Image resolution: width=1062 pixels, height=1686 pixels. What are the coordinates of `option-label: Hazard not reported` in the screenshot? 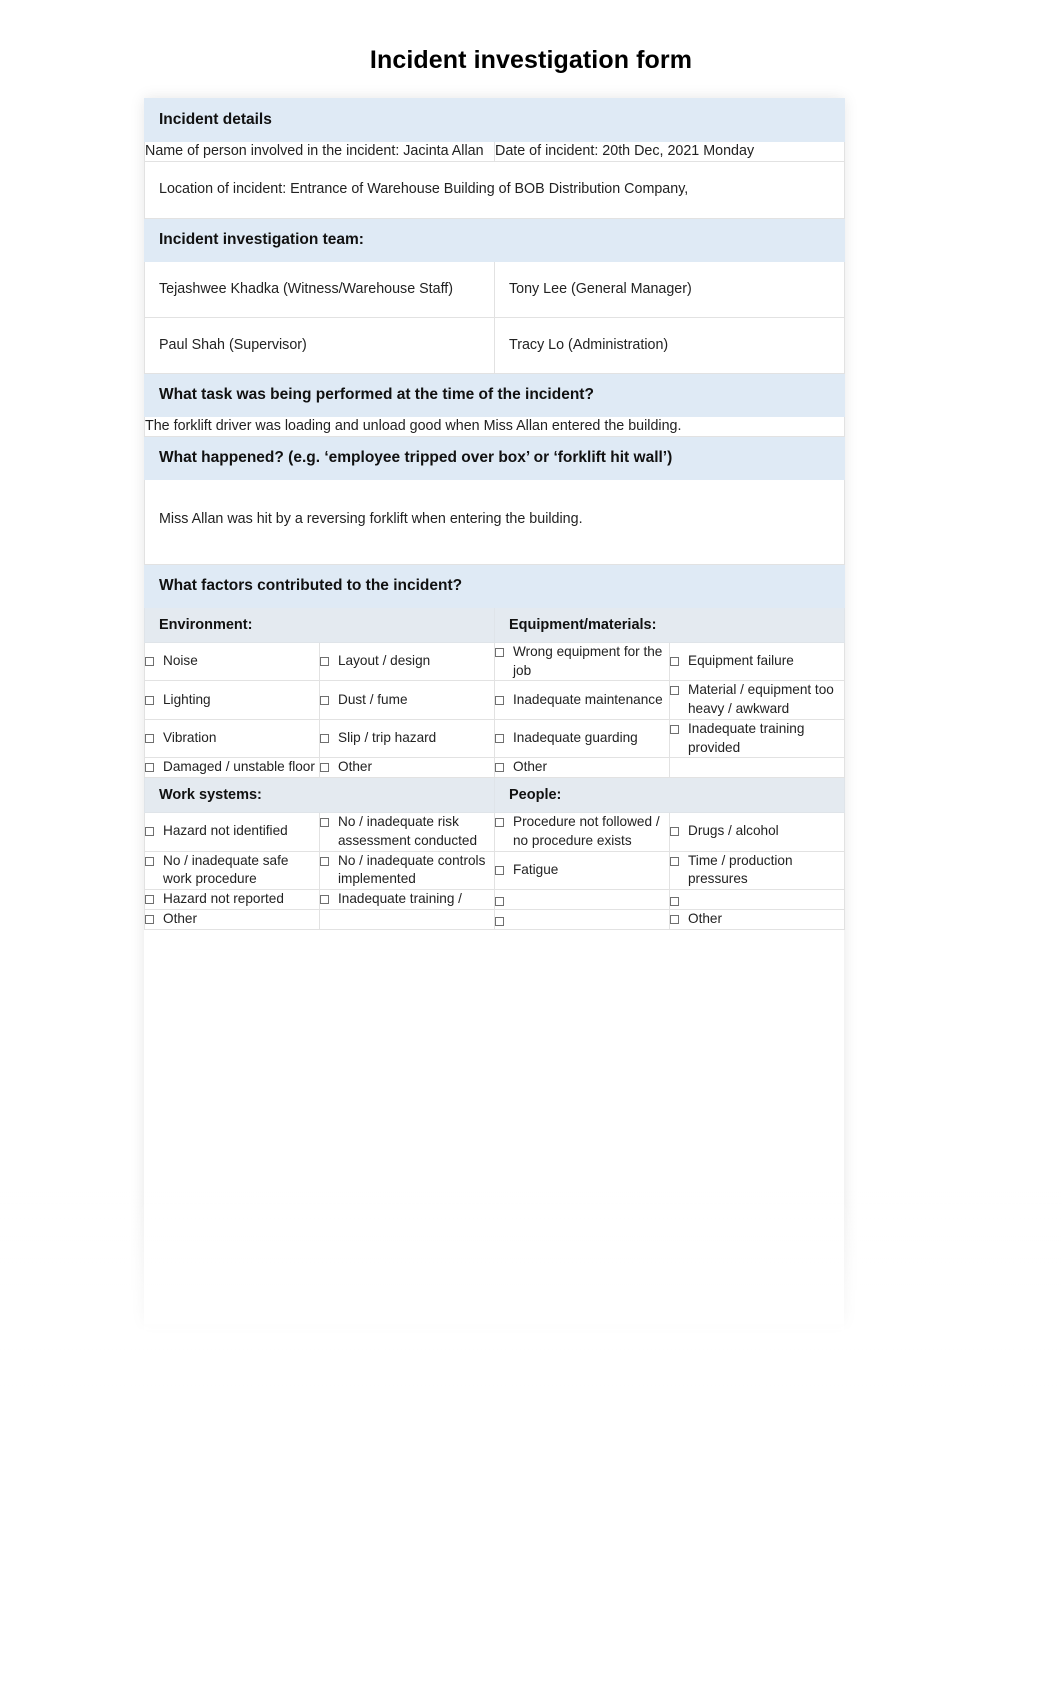 It's located at (223, 899).